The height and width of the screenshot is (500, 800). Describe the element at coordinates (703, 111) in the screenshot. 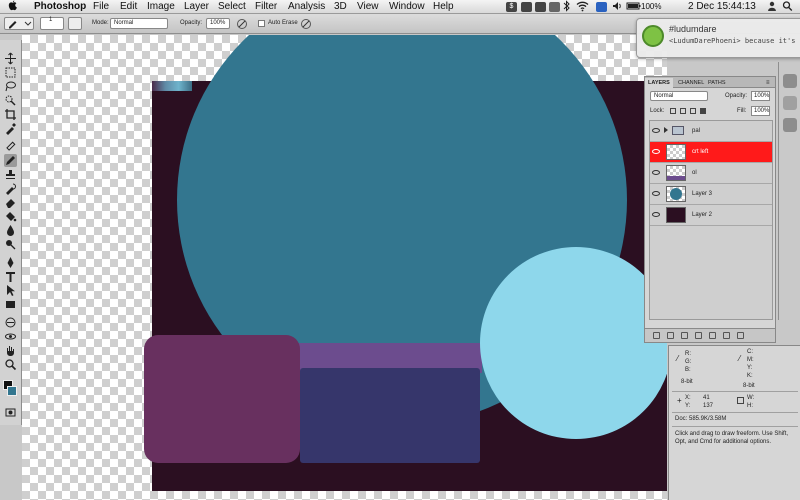

I see `lock-all-icon` at that location.